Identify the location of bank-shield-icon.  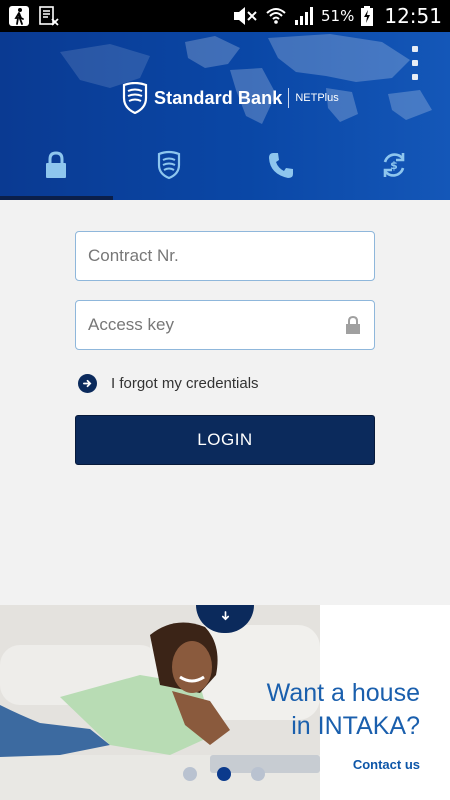
(168, 165).